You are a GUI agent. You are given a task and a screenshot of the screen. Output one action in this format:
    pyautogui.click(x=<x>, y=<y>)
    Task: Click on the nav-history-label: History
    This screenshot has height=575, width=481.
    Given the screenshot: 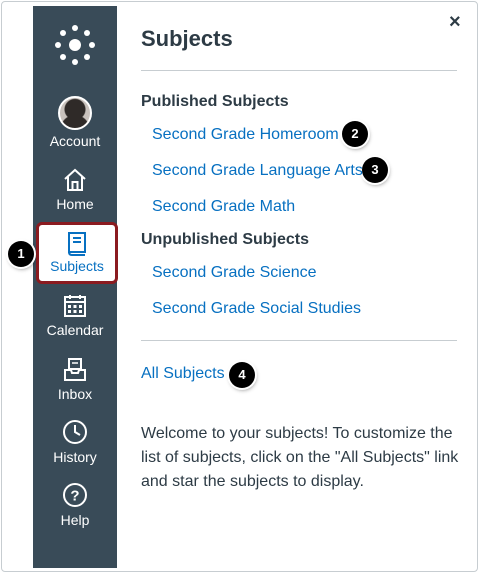 What is the action you would take?
    pyautogui.click(x=75, y=457)
    